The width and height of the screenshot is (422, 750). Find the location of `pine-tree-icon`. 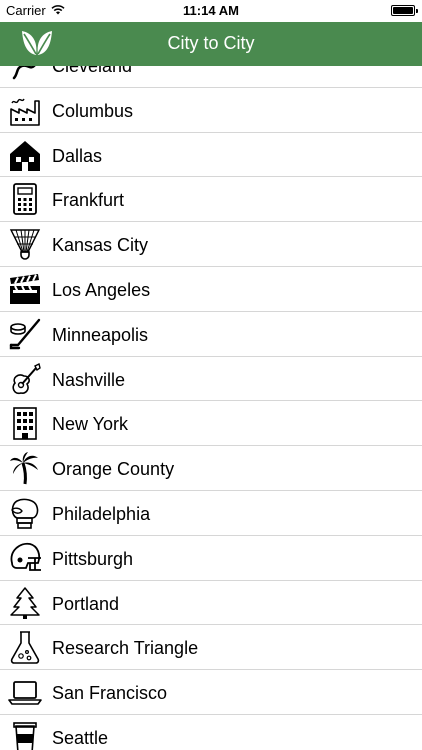

pine-tree-icon is located at coordinates (25, 603).